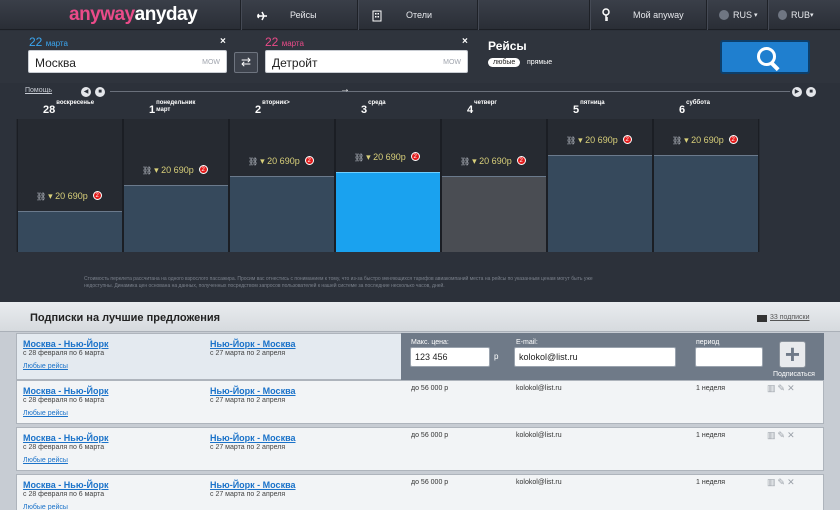 Image resolution: width=840 pixels, height=510 pixels. What do you see at coordinates (276, 103) in the screenshot?
I see `day-name: вторник>` at bounding box center [276, 103].